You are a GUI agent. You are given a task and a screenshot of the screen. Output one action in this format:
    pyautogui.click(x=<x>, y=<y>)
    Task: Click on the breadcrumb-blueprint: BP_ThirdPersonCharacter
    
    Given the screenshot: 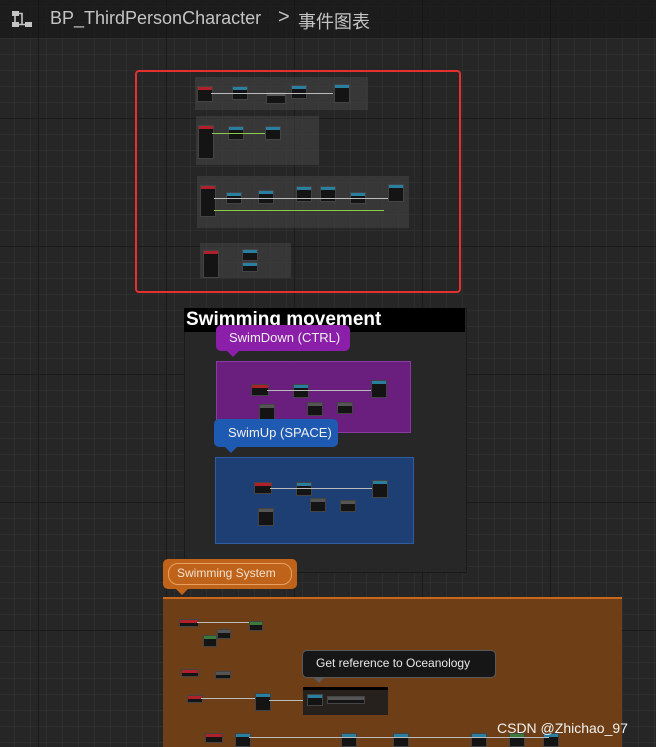 What is the action you would take?
    pyautogui.click(x=155, y=18)
    